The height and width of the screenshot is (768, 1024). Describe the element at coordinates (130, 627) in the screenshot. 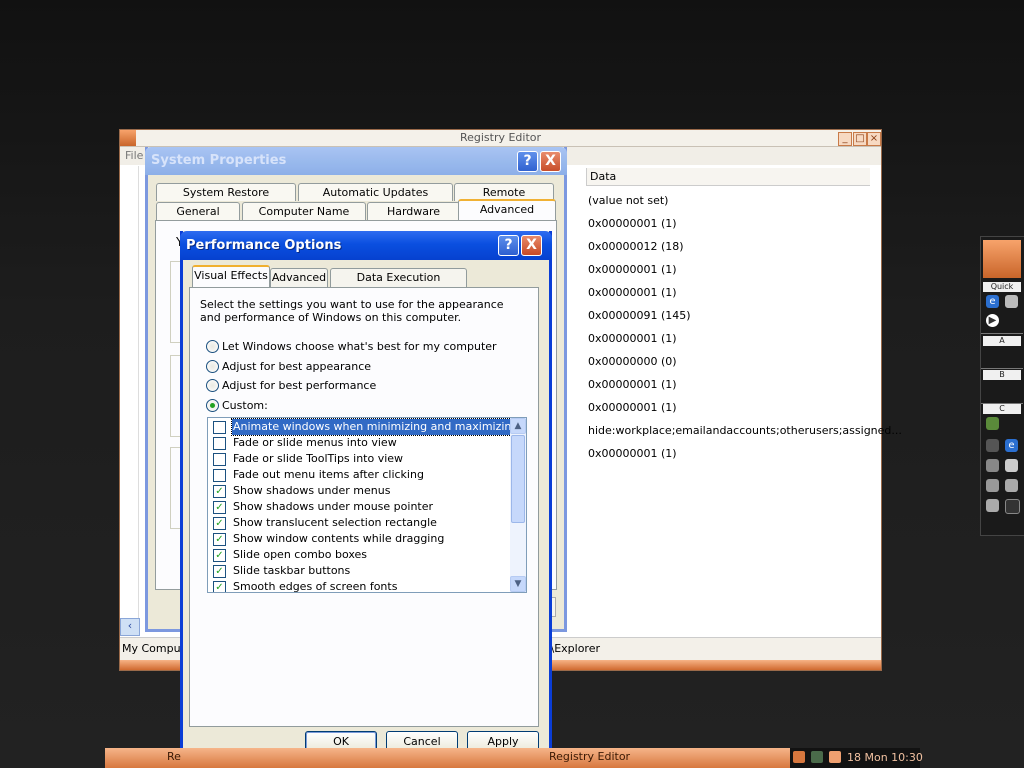

I see `scroll-left-icon: ‹` at that location.